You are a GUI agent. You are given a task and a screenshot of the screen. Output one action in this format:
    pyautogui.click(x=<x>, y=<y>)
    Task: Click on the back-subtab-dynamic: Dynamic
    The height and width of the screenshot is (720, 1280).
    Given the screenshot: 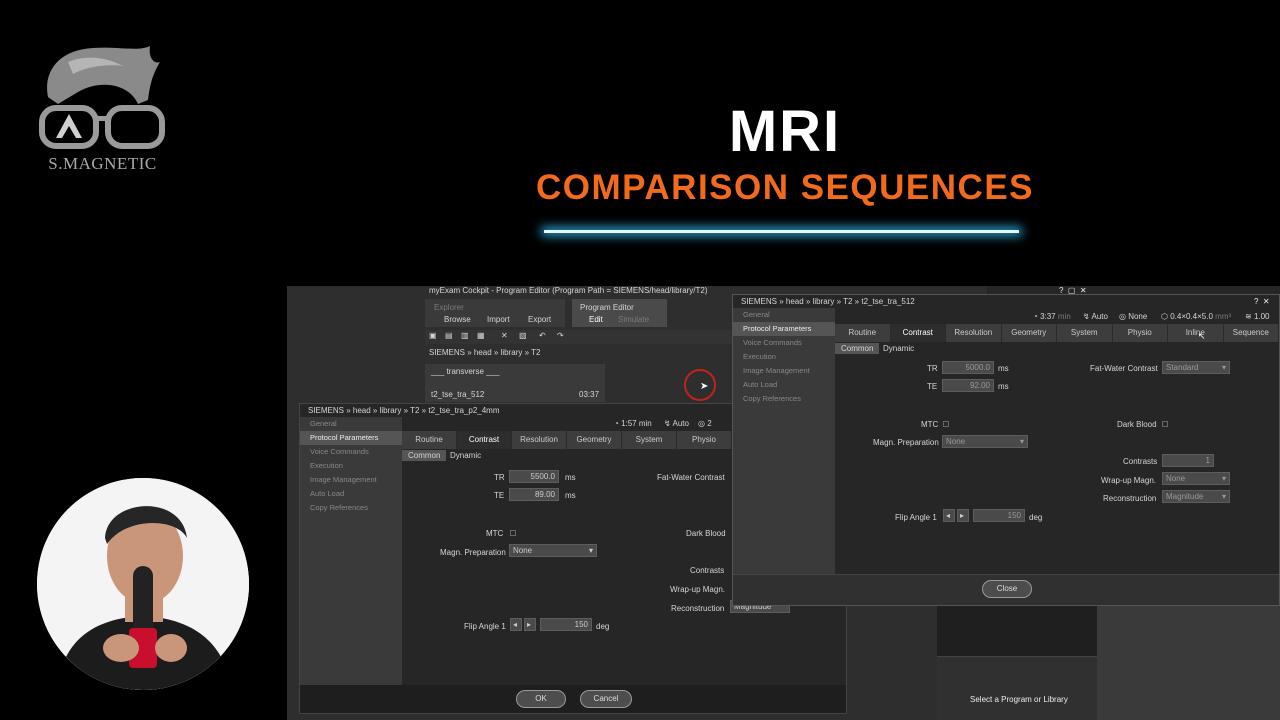 What is the action you would take?
    pyautogui.click(x=465, y=455)
    